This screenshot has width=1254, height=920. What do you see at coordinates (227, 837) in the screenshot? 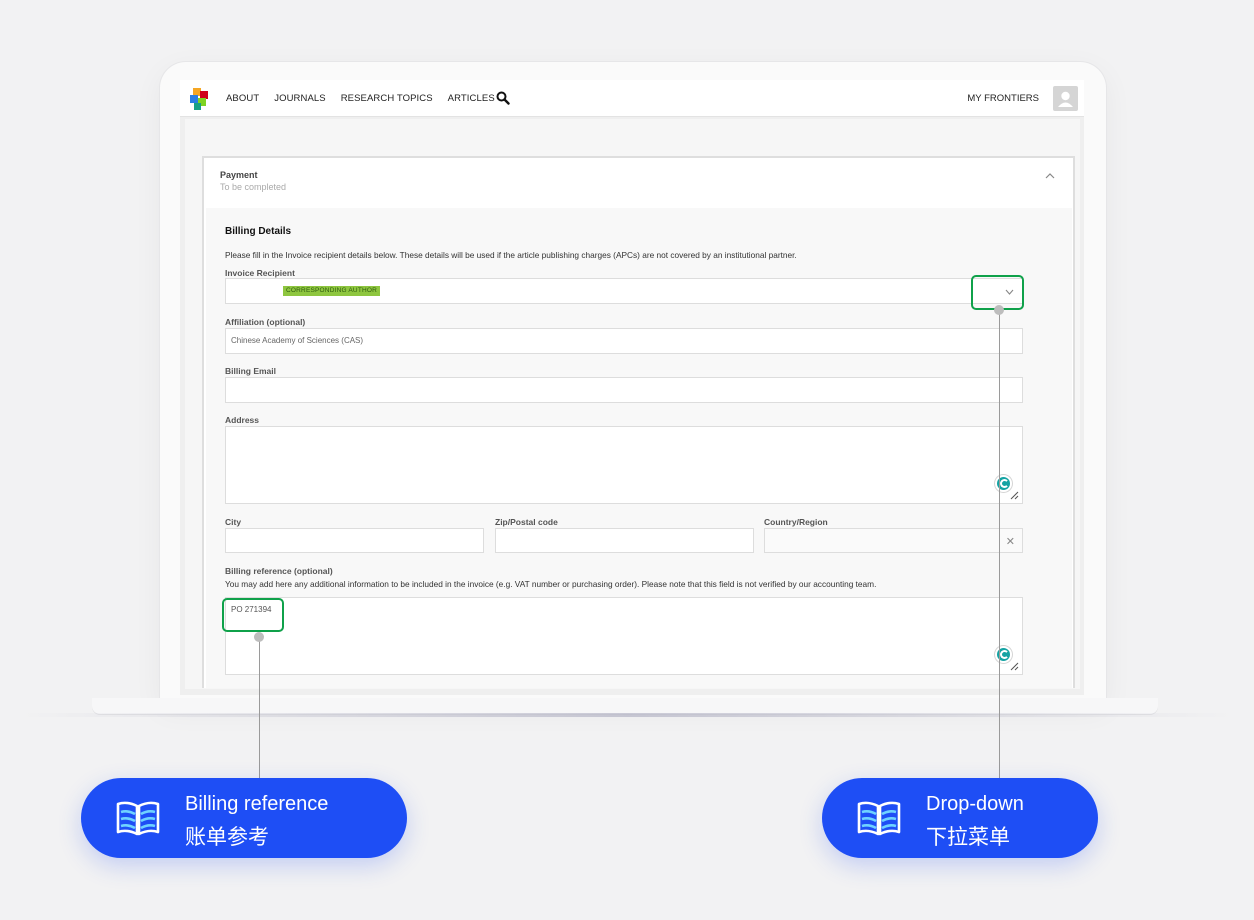
I see `callout-left-zh: 账单参考` at bounding box center [227, 837].